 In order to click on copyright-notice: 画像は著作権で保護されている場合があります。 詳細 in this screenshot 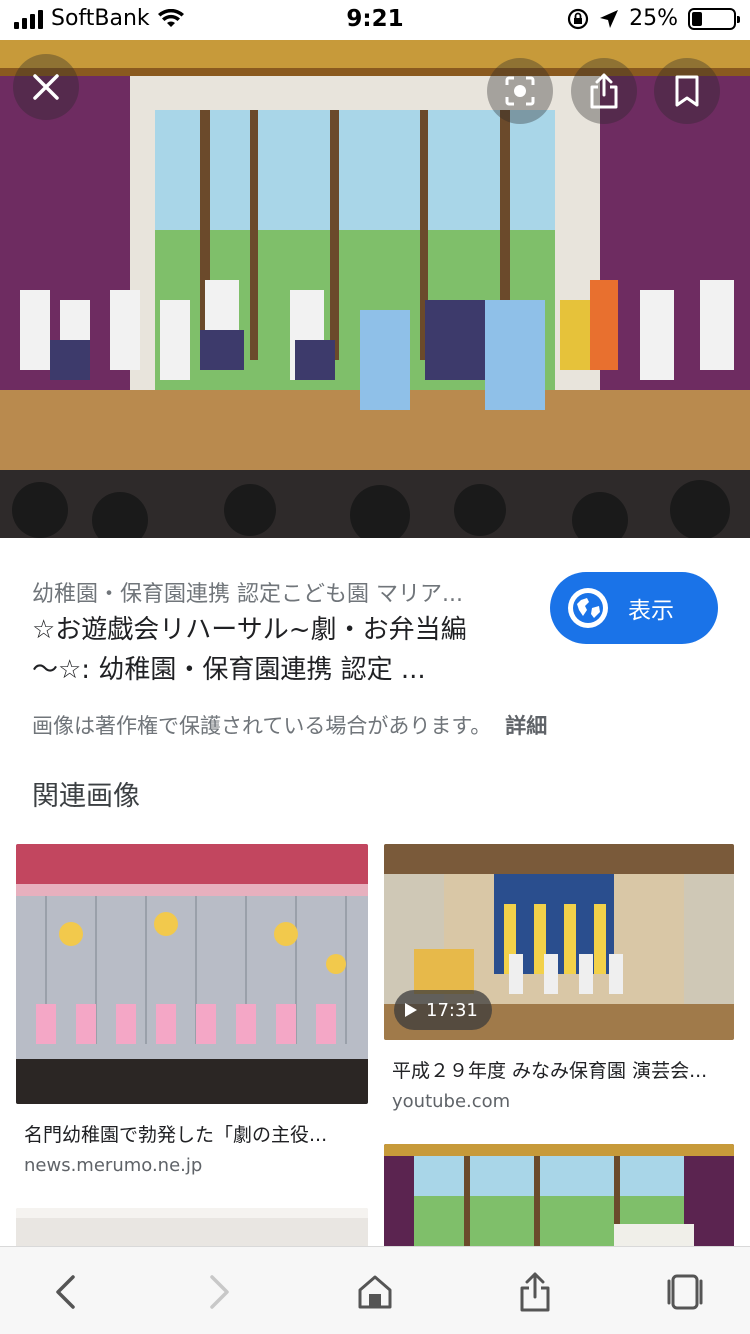, I will do `click(289, 725)`.